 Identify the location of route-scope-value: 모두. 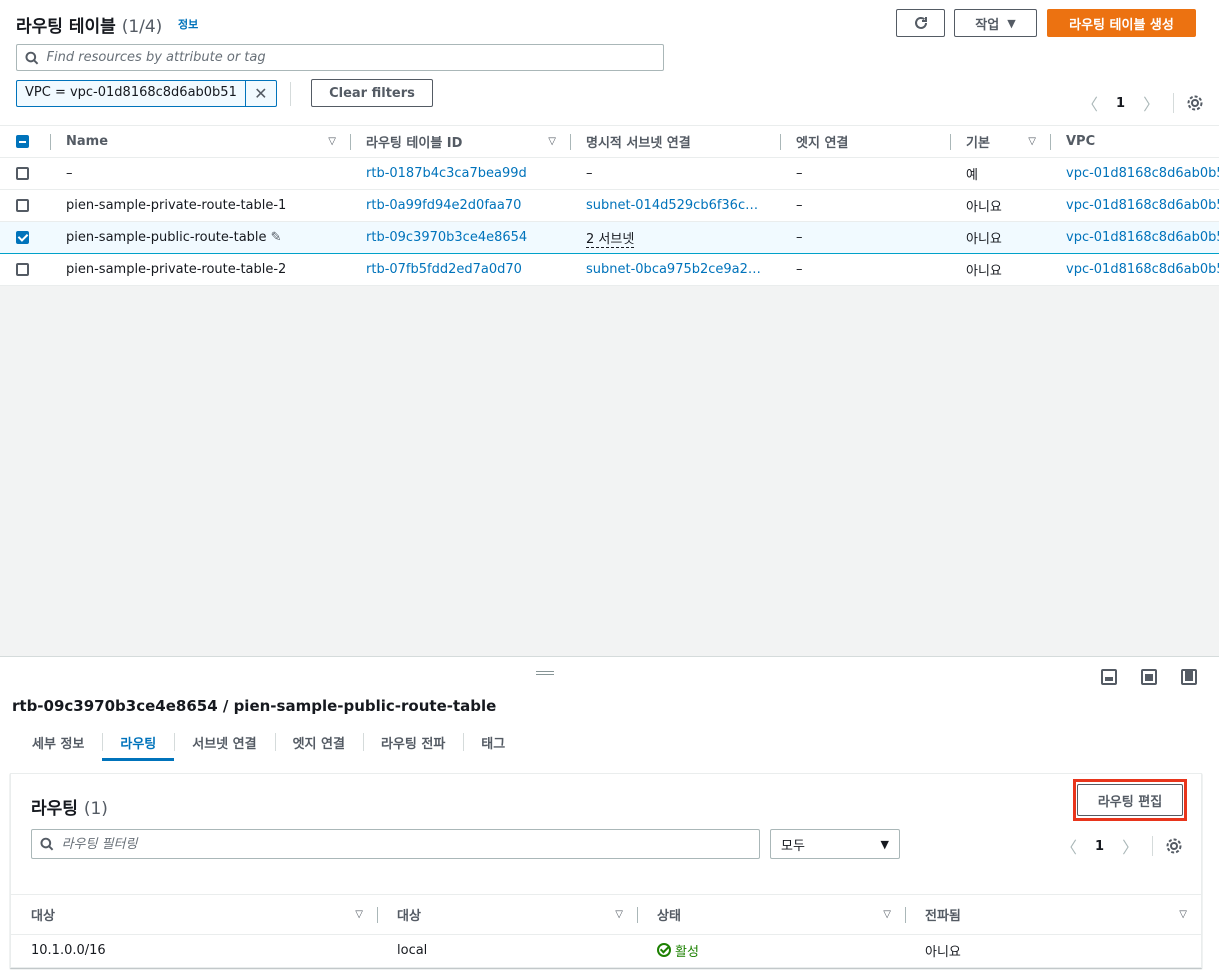
(793, 846).